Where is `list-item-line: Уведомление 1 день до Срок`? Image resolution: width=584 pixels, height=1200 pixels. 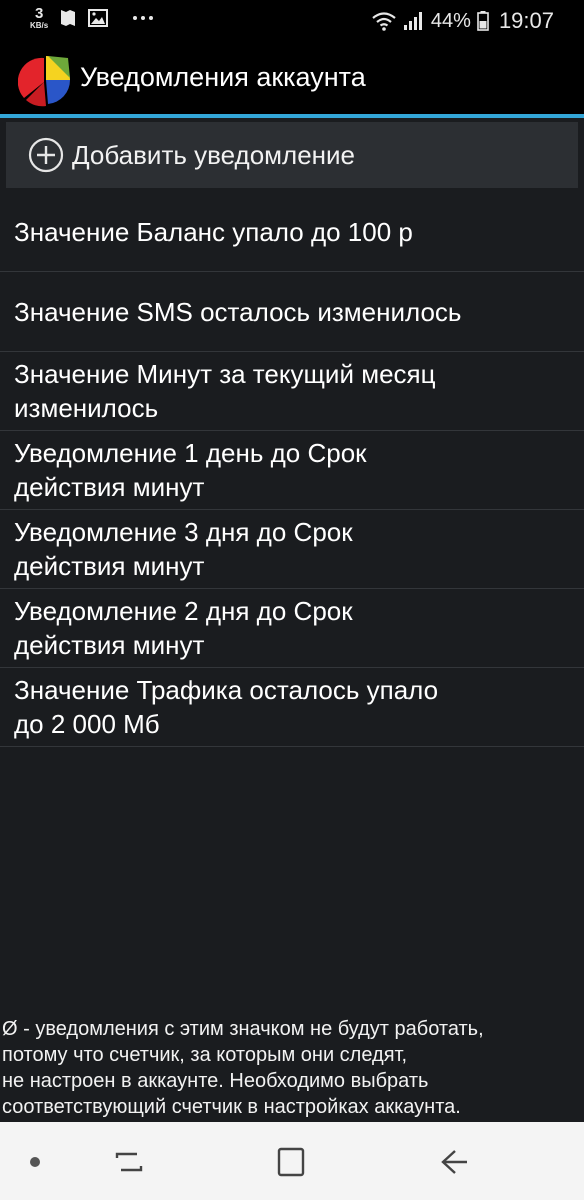 list-item-line: Уведомление 1 день до Срок is located at coordinates (190, 453).